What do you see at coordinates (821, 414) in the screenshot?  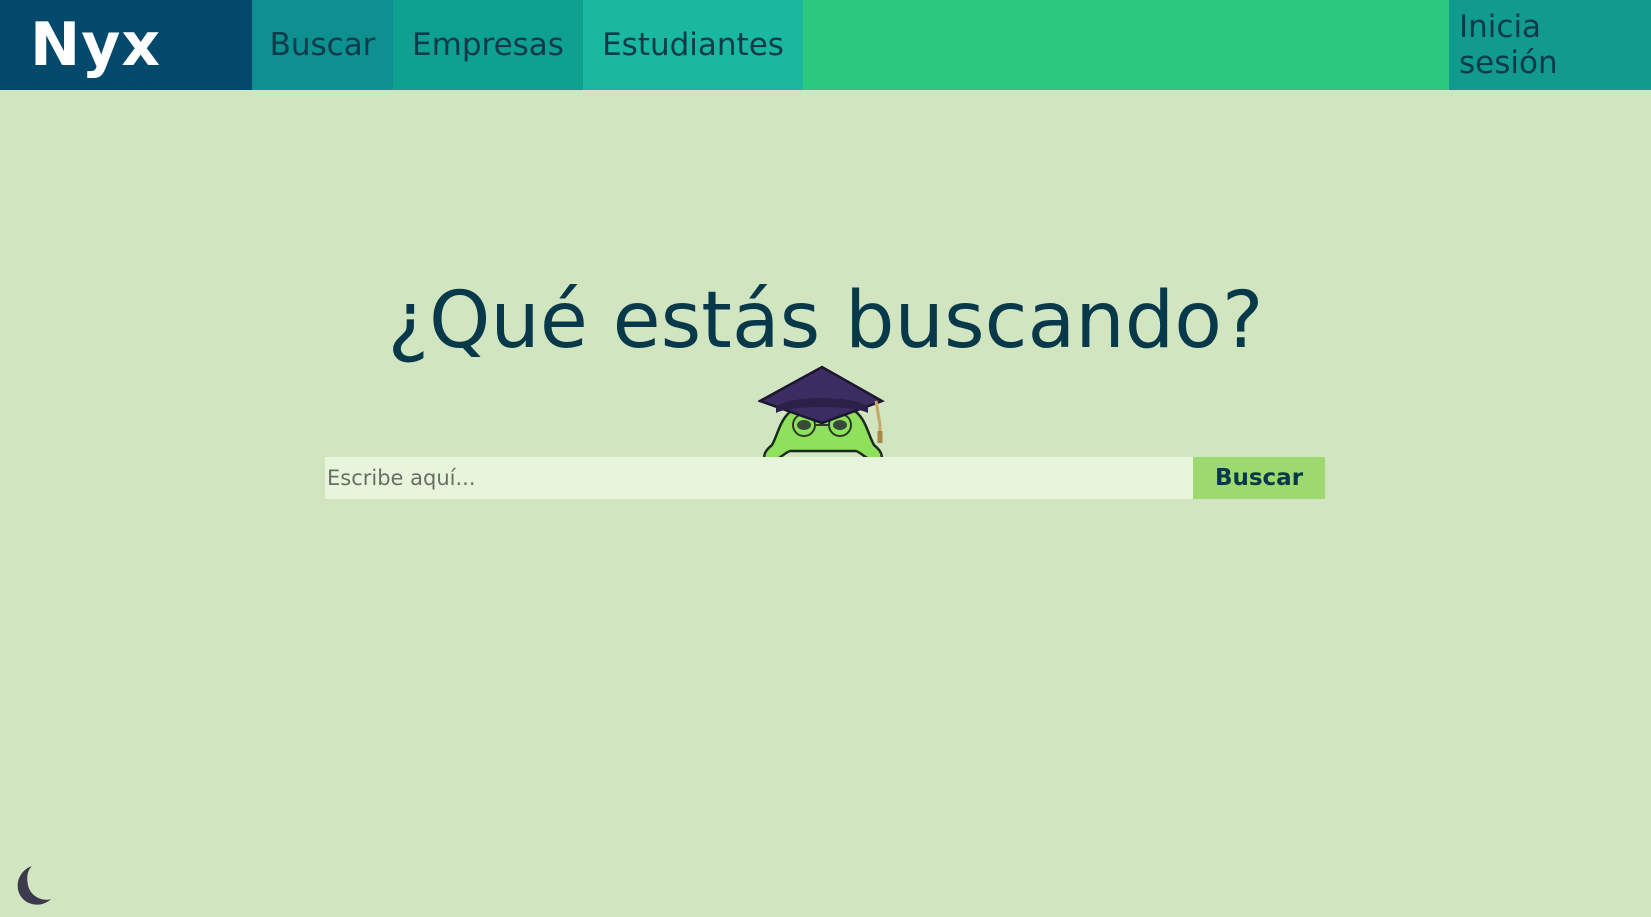 I see `graduate-frog-mascot-icon` at bounding box center [821, 414].